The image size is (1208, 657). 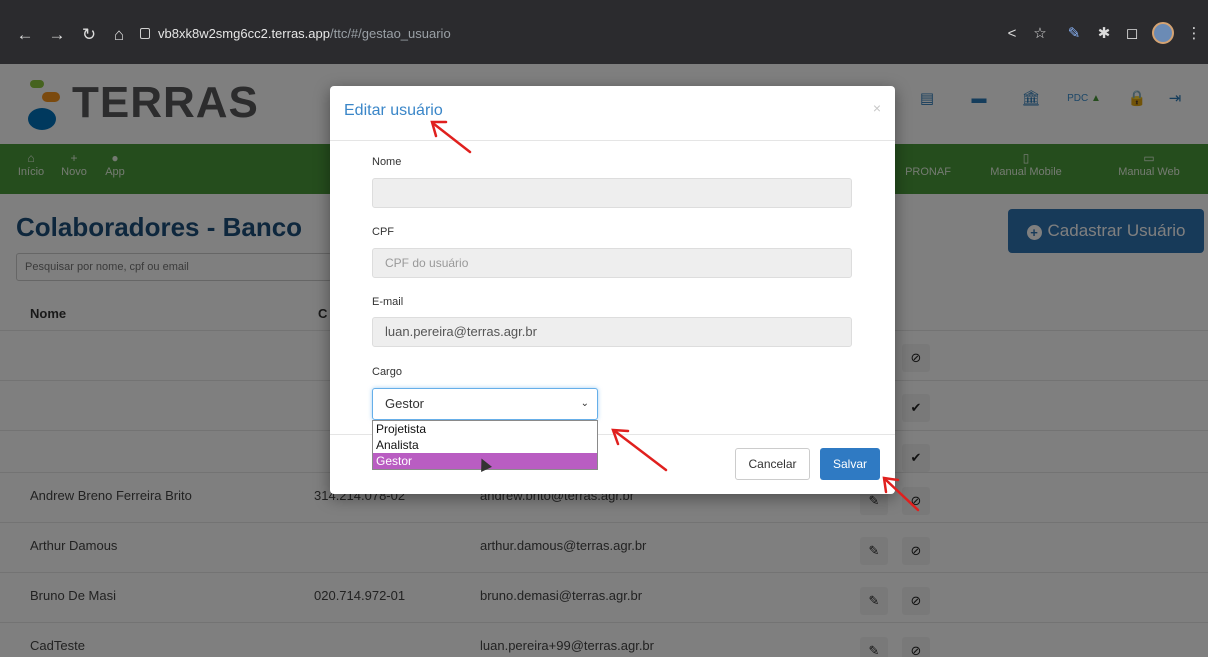 What do you see at coordinates (57, 35) in the screenshot?
I see `forward-icon: →` at bounding box center [57, 35].